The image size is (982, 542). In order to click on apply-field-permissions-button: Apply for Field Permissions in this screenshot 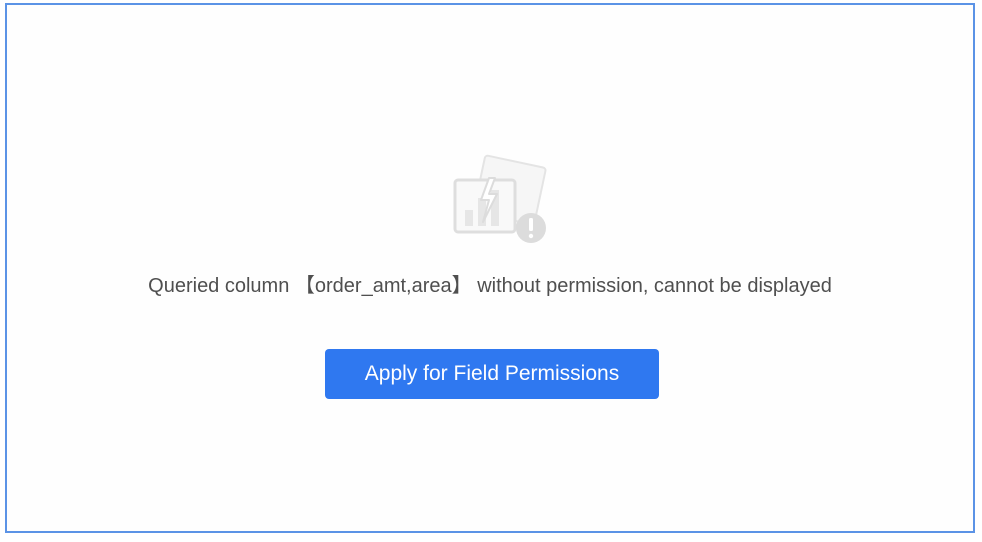, I will do `click(492, 374)`.